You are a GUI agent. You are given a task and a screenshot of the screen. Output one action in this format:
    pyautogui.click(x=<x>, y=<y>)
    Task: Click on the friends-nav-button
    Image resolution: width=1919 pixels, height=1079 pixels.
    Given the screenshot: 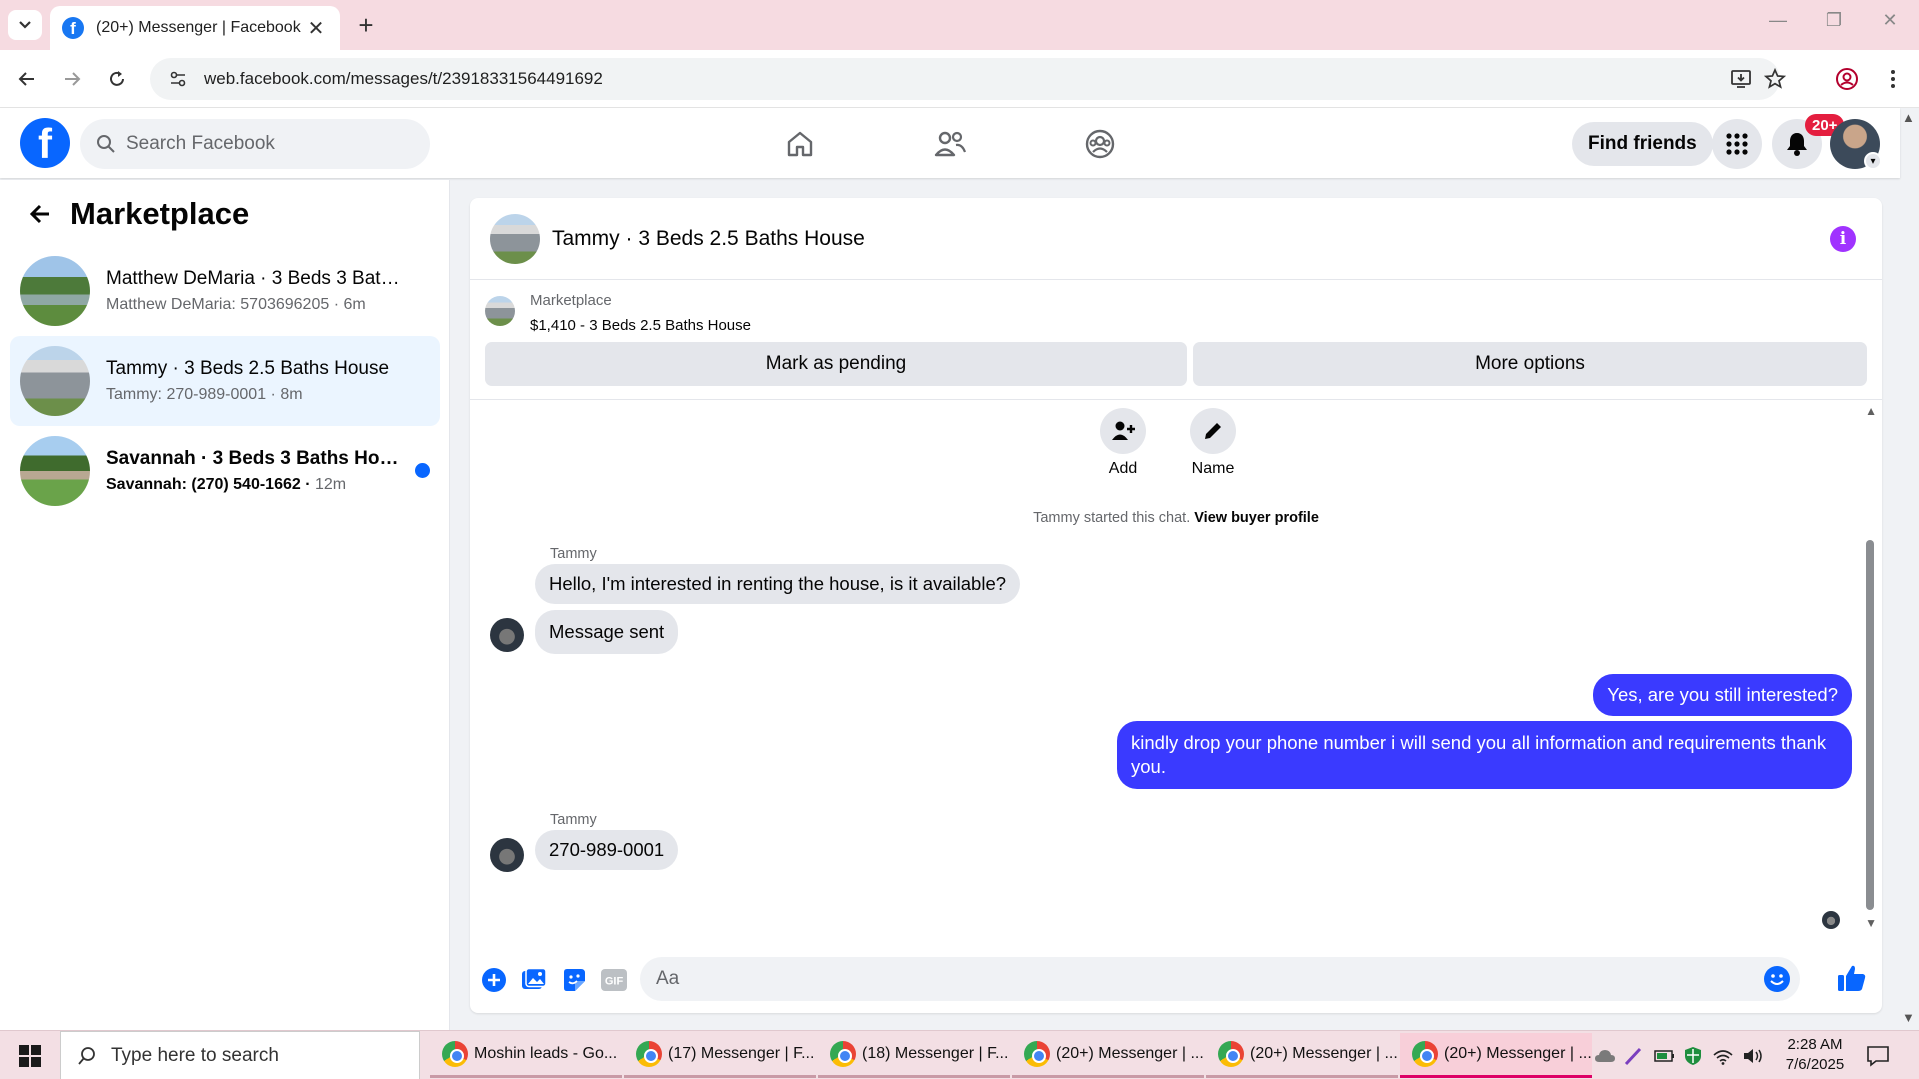 What is the action you would take?
    pyautogui.click(x=950, y=144)
    